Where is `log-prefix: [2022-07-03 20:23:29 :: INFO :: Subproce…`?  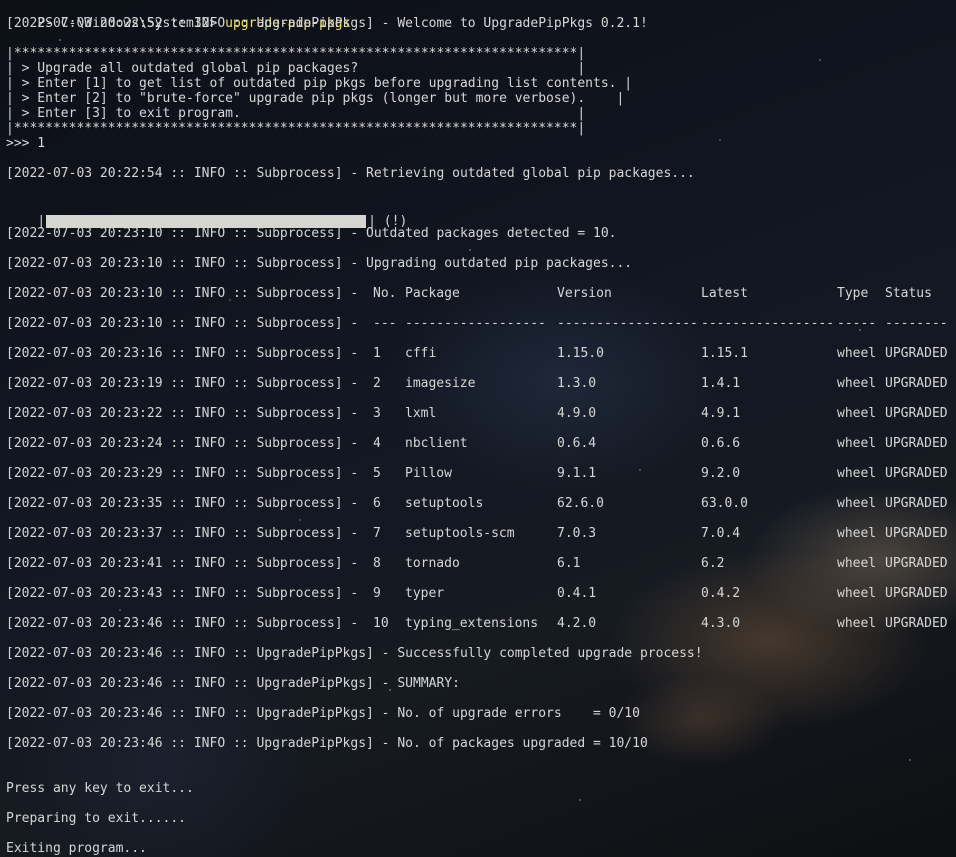 log-prefix: [2022-07-03 20:23:29 :: INFO :: Subproce… is located at coordinates (186, 473).